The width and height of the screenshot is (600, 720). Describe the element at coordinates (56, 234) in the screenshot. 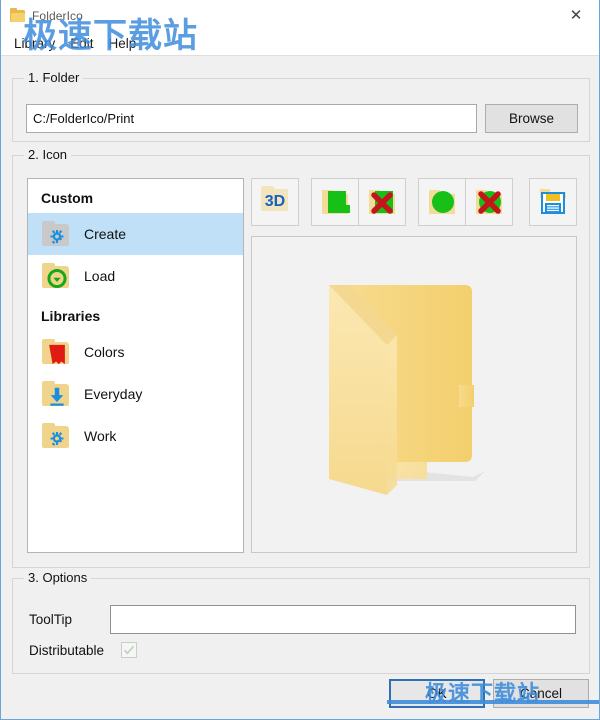

I see `folder-gear-icon` at that location.